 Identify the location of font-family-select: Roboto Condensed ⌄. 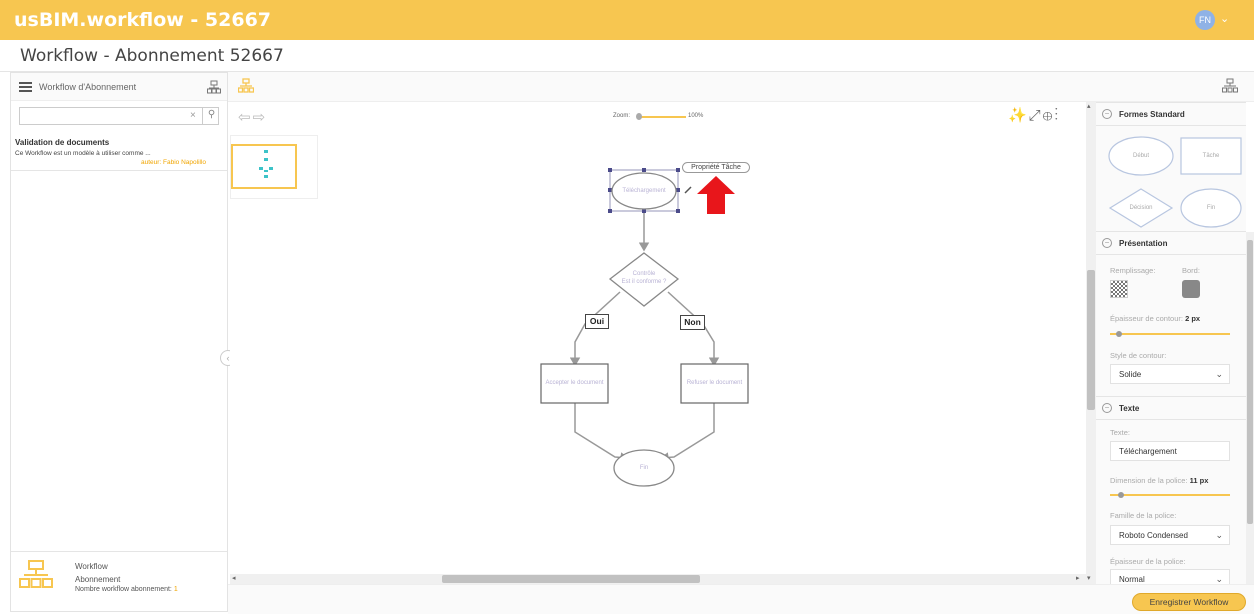
(1170, 535).